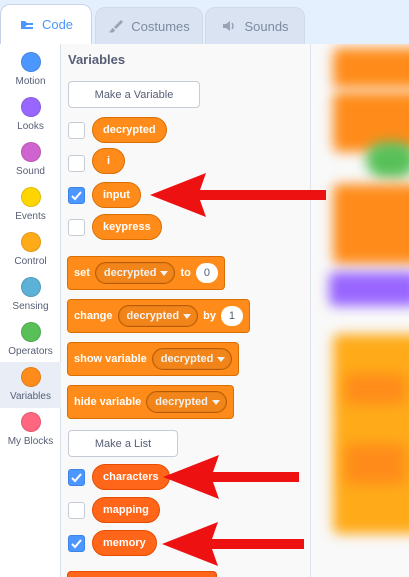 This screenshot has width=409, height=577. What do you see at coordinates (116, 195) in the screenshot?
I see `variable-reporter-input: input` at bounding box center [116, 195].